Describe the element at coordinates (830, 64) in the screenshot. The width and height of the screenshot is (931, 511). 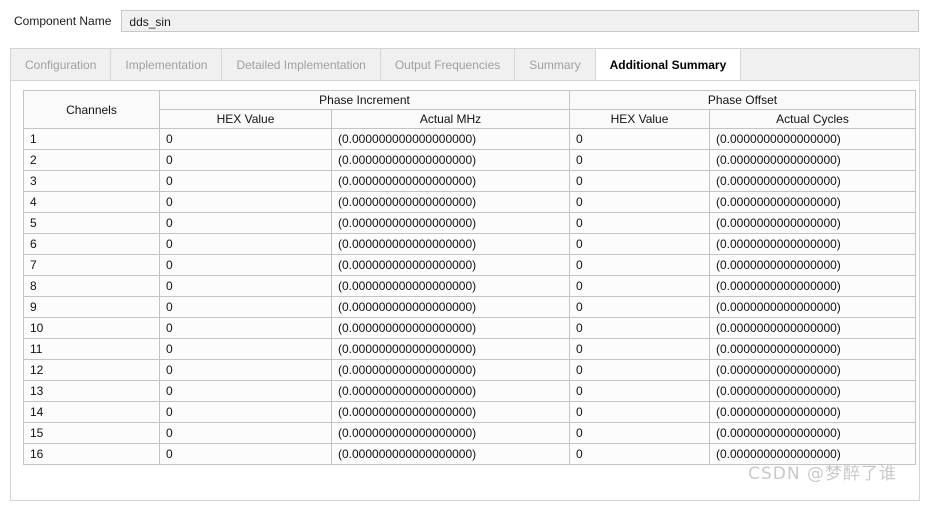
I see `tab-bar-filler` at that location.